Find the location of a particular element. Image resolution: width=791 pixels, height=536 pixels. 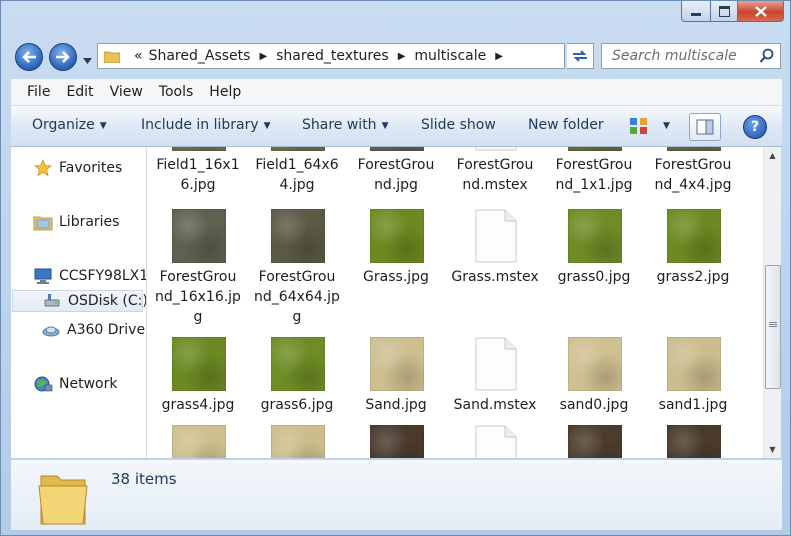

file-name-label: Grass.jpg is located at coordinates (396, 277).